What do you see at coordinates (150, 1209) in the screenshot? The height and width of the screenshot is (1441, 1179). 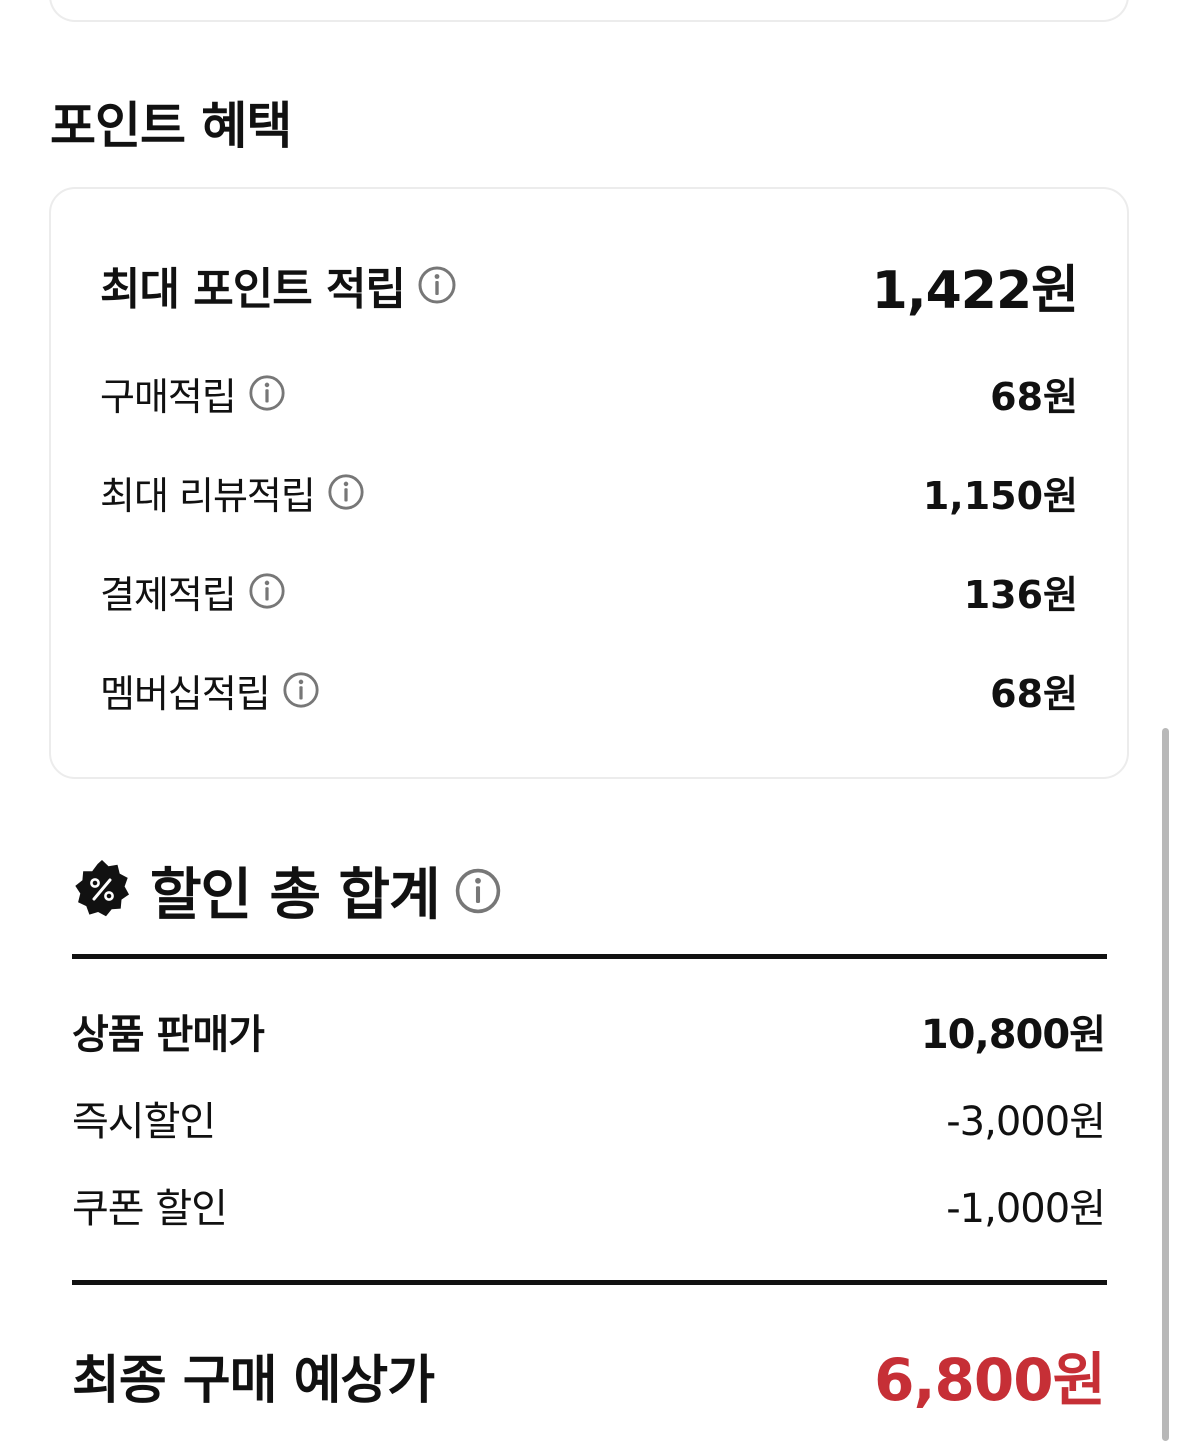 I see `discount-row-label: 쿠폰 할인` at bounding box center [150, 1209].